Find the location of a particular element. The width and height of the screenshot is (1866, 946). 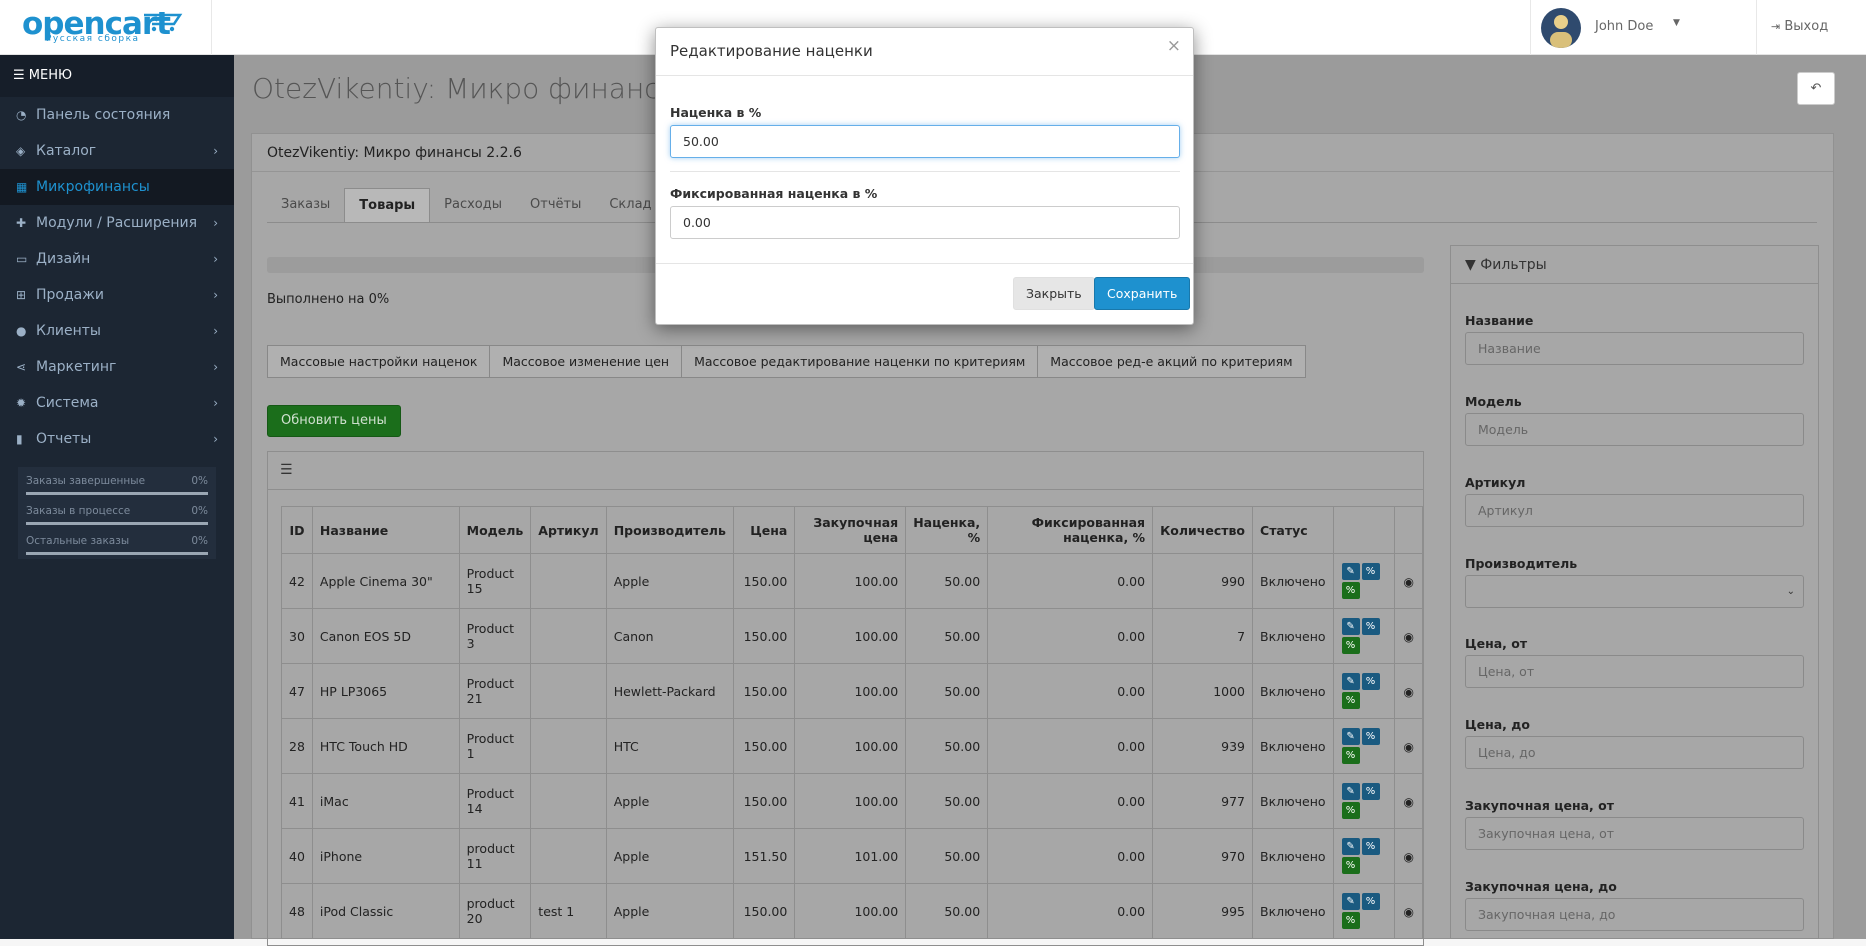

column-header: Фиксированная наценка, % is located at coordinates (1070, 530).